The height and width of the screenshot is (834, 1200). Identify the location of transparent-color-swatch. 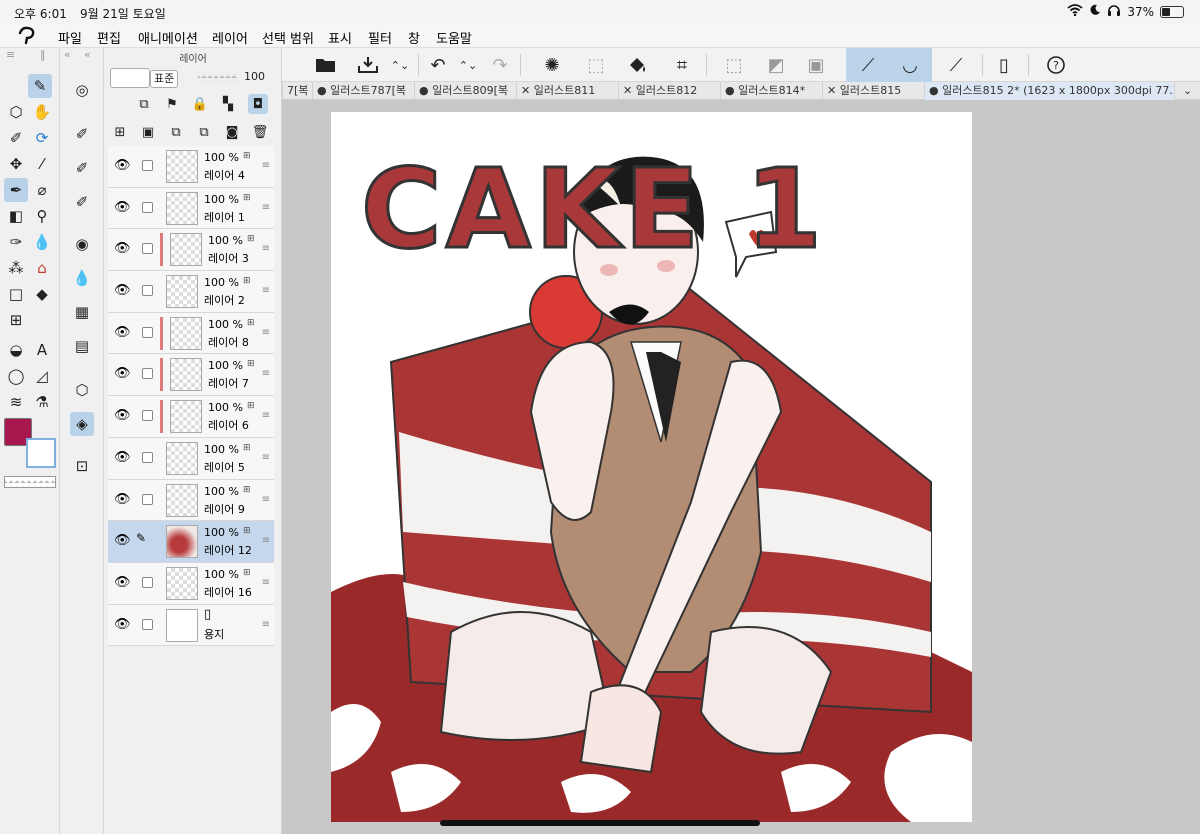
(30, 482).